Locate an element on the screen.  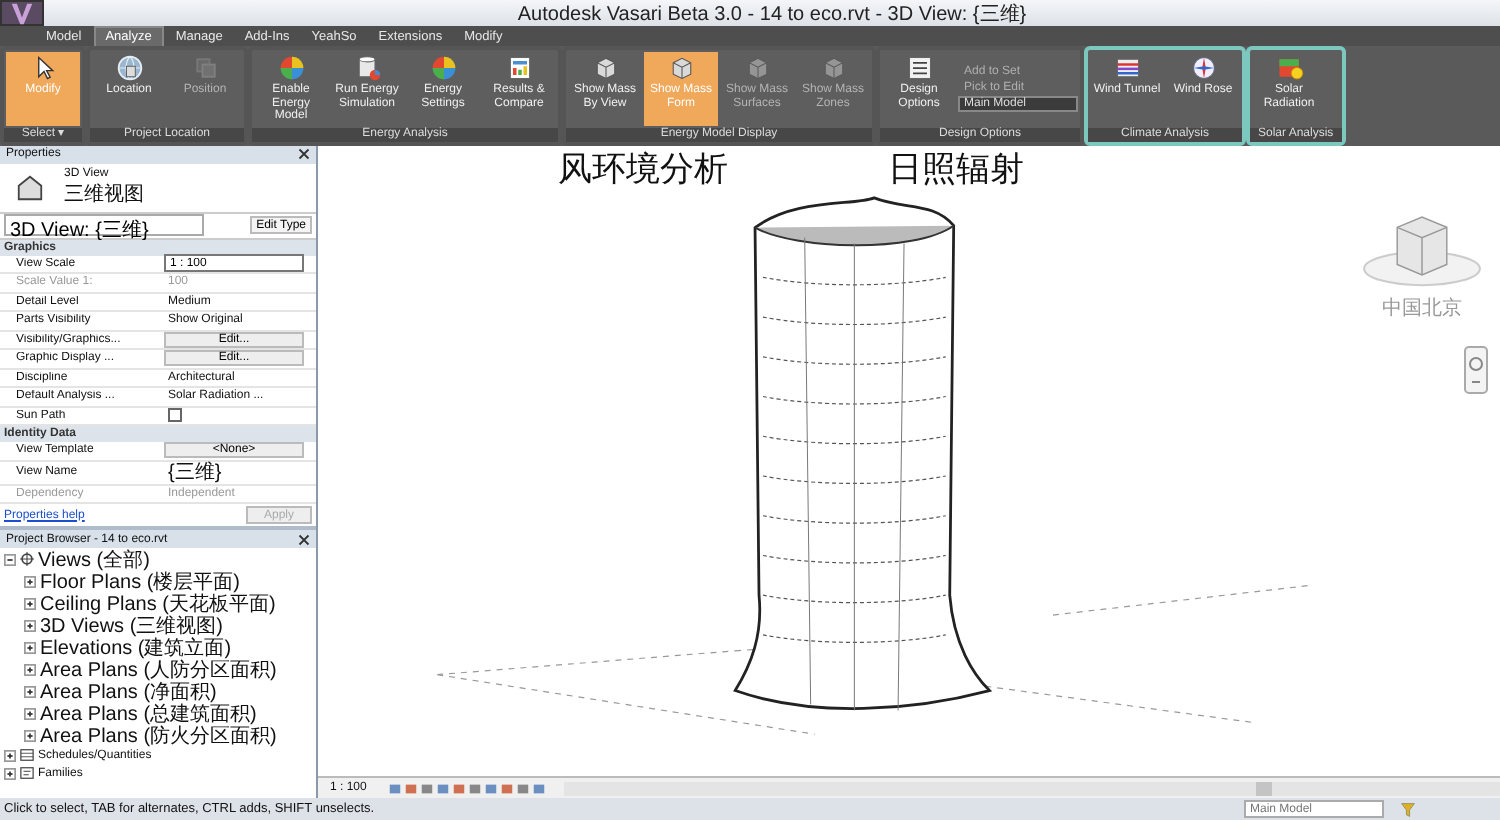
property-value: {三维} is located at coordinates (195, 472).